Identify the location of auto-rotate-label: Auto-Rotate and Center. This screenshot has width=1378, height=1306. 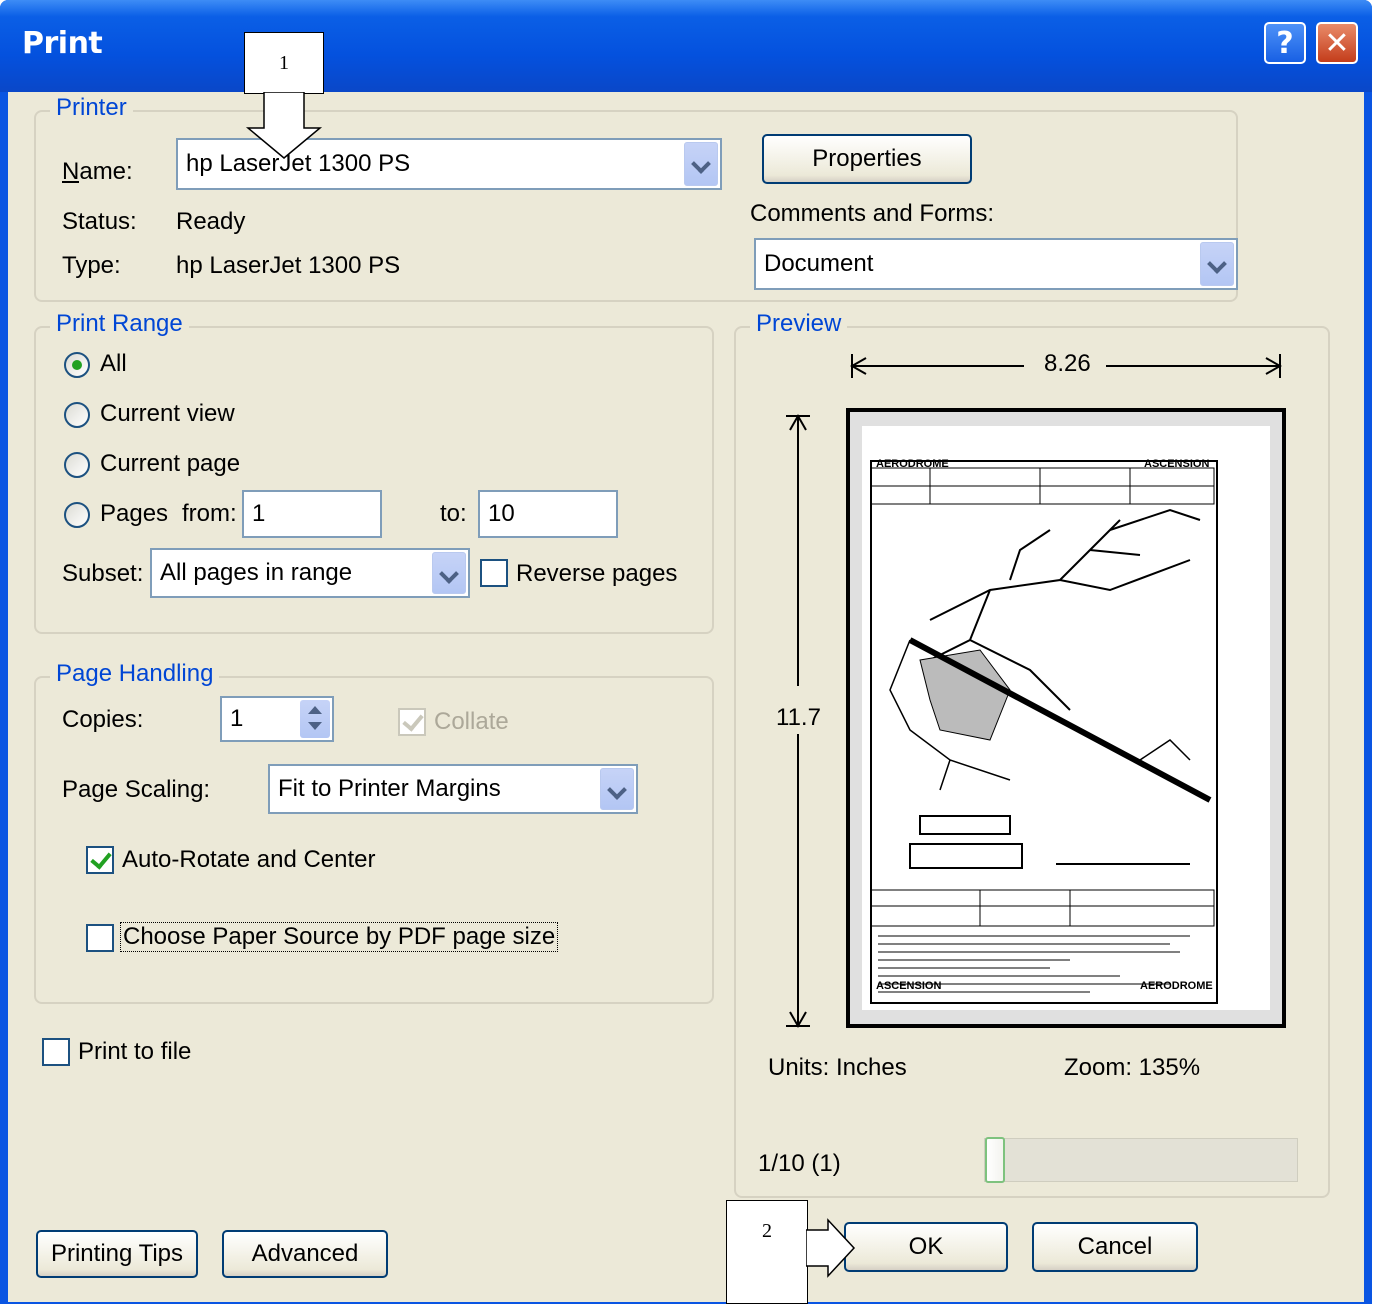
(249, 859).